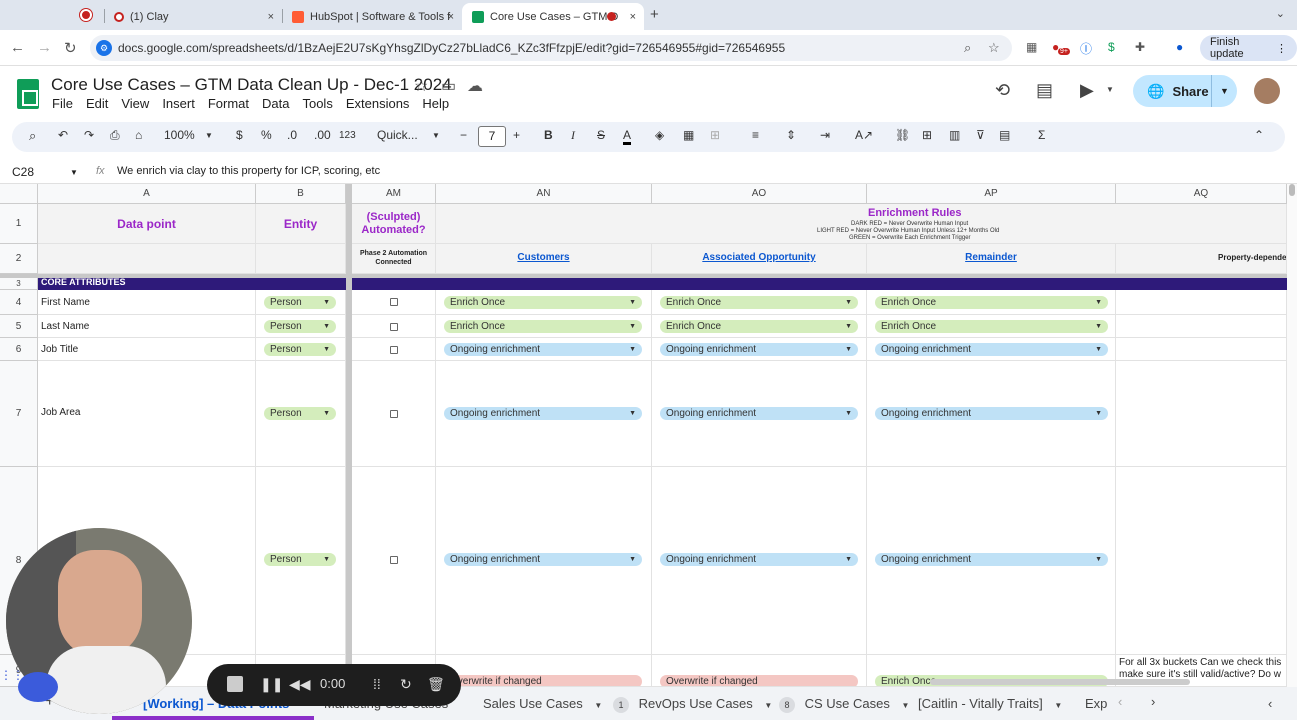  Describe the element at coordinates (394, 302) in the screenshot. I see `row4-checkbox-cell` at that location.